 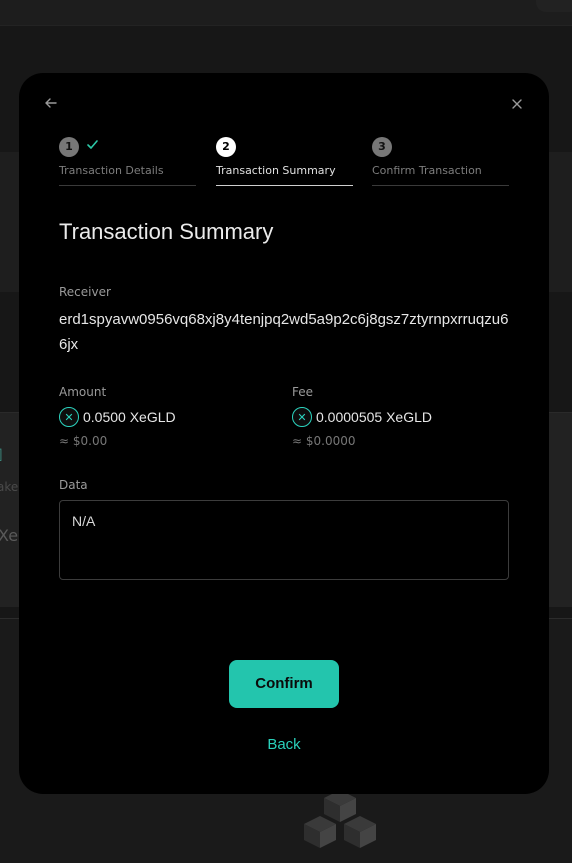 What do you see at coordinates (111, 170) in the screenshot?
I see `step-label: Transaction Details` at bounding box center [111, 170].